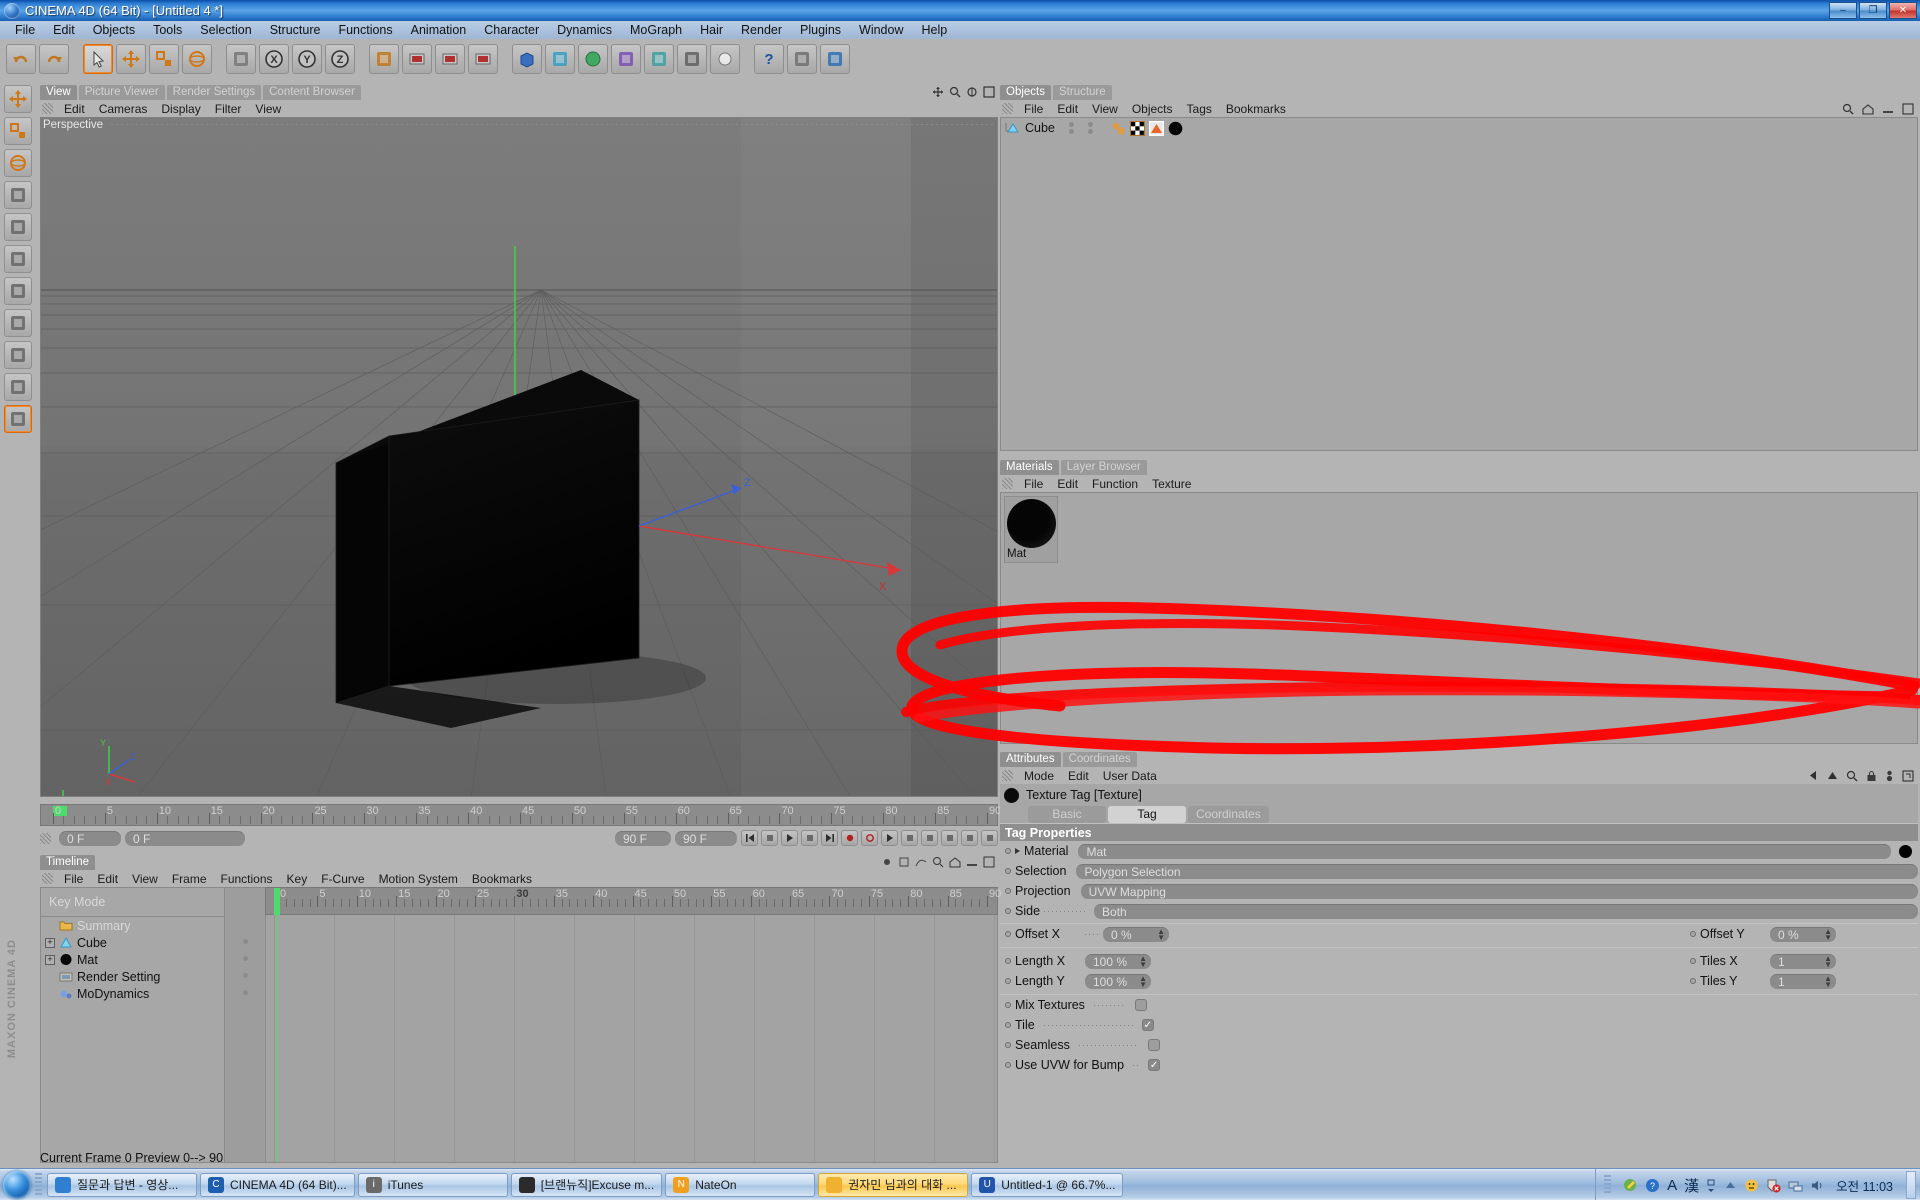  I want to click on pin-icon, so click(1889, 776).